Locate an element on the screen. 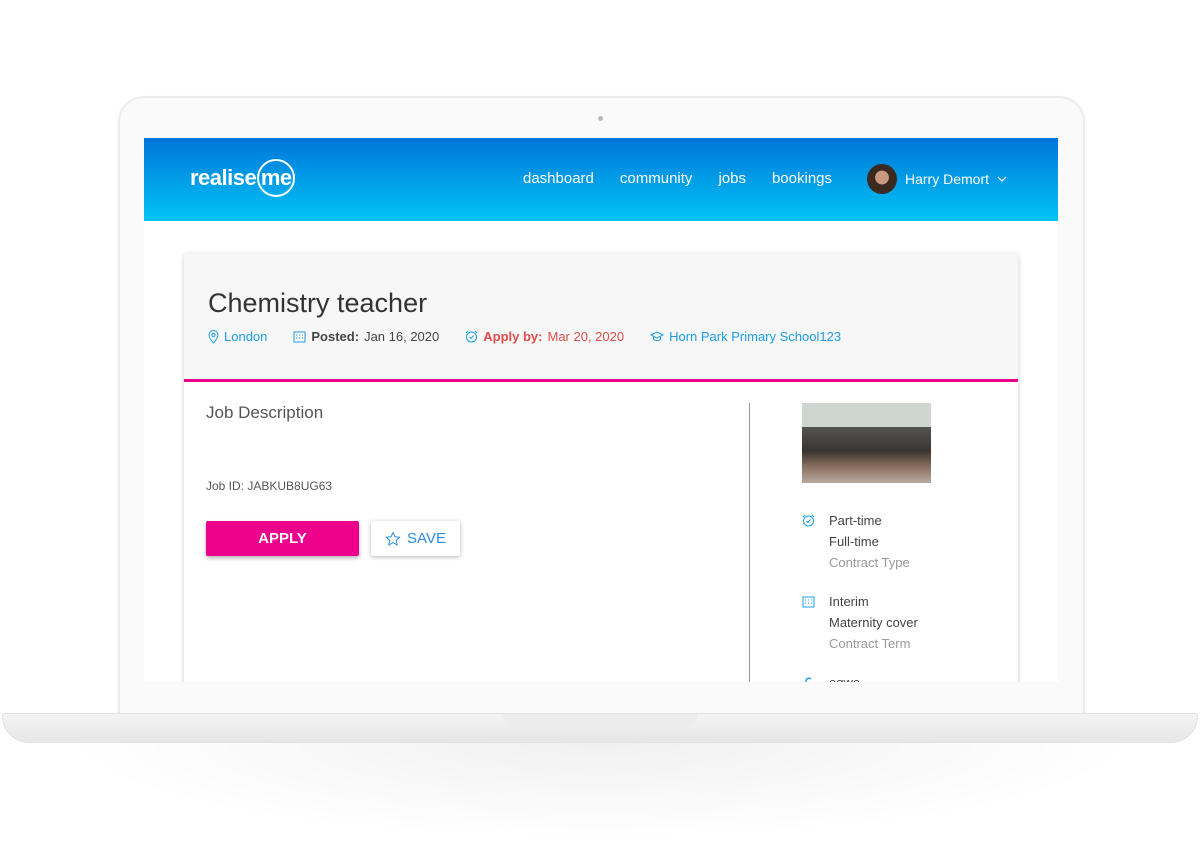  logo-ring: me is located at coordinates (276, 178).